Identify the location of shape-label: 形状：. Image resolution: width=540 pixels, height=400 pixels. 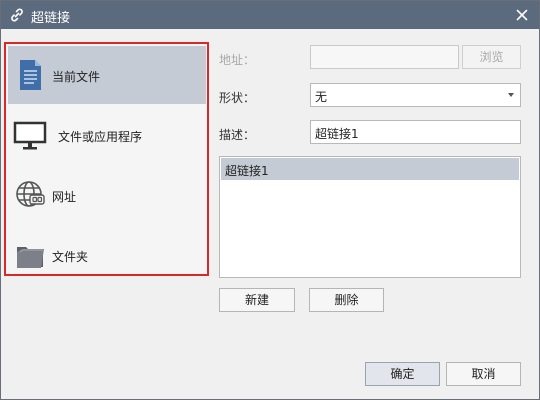
(237, 98).